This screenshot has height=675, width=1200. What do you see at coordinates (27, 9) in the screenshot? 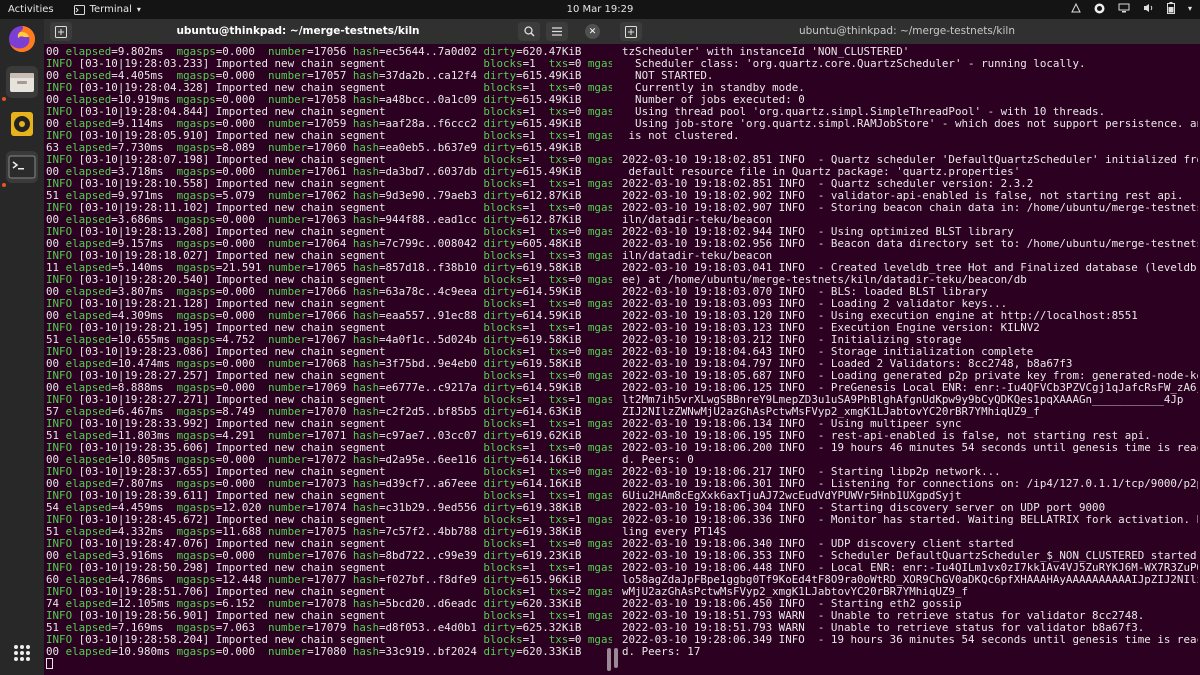
I see `activities-button: Activities` at bounding box center [27, 9].